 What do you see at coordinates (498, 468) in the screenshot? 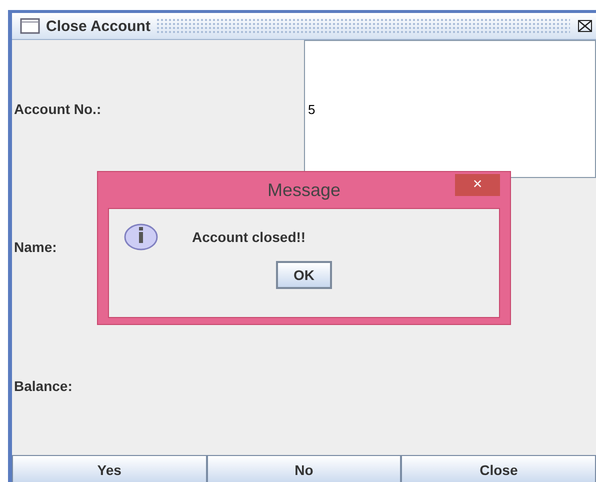
I see `dialog-button: Close` at bounding box center [498, 468].